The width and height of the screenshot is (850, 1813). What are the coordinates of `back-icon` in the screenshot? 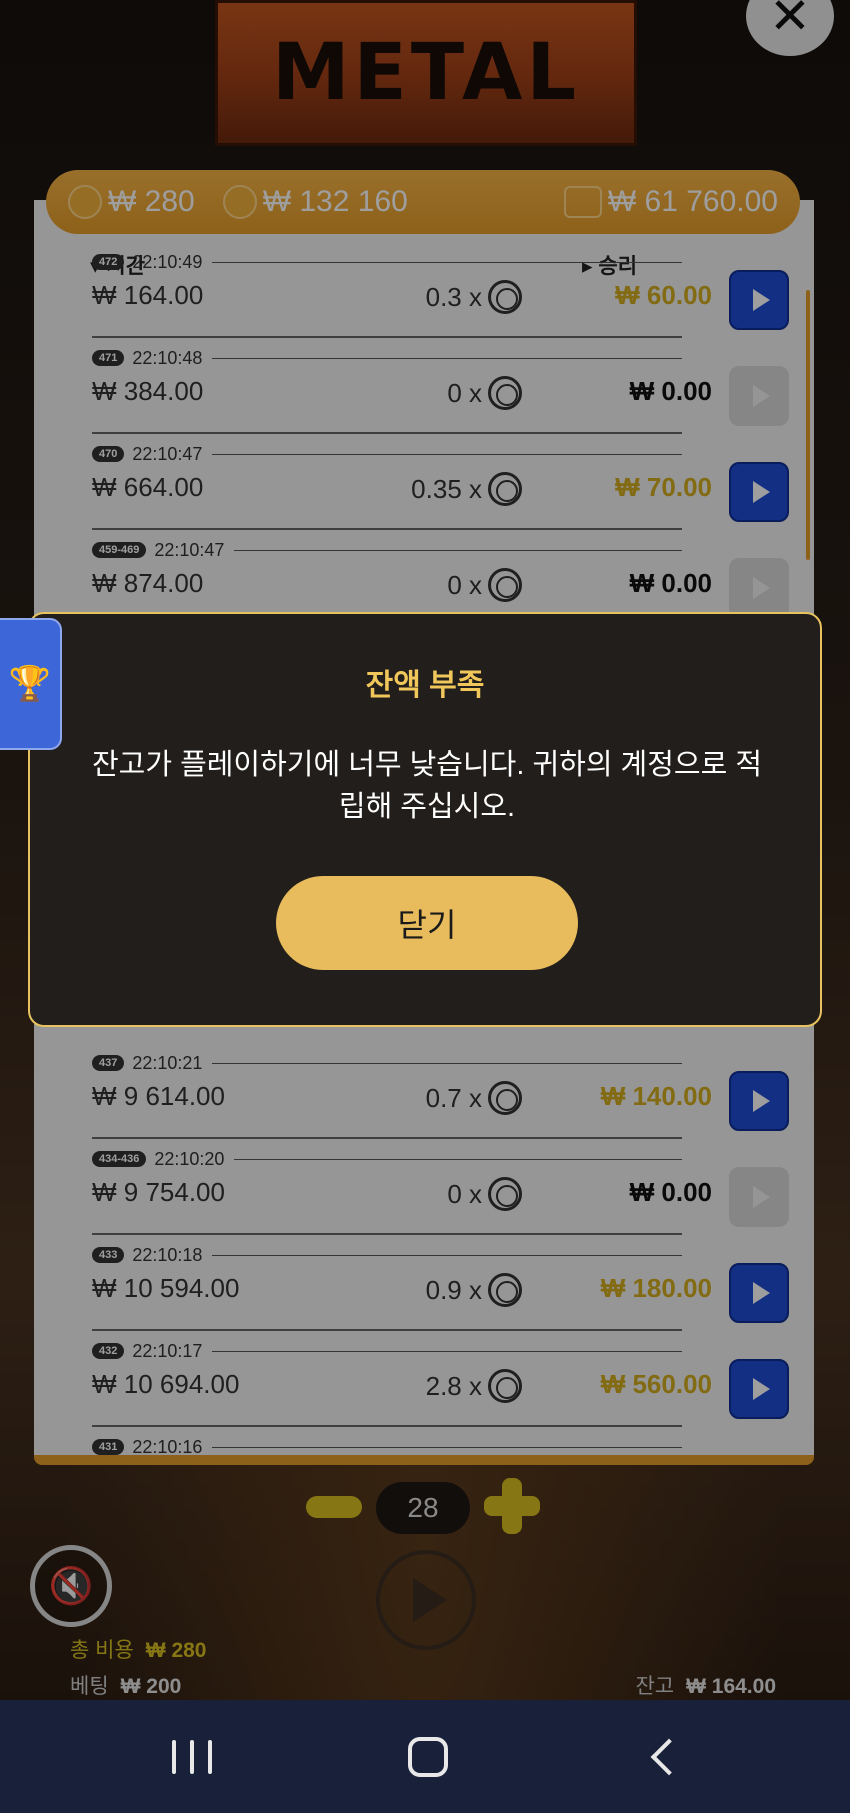 It's located at (669, 1757).